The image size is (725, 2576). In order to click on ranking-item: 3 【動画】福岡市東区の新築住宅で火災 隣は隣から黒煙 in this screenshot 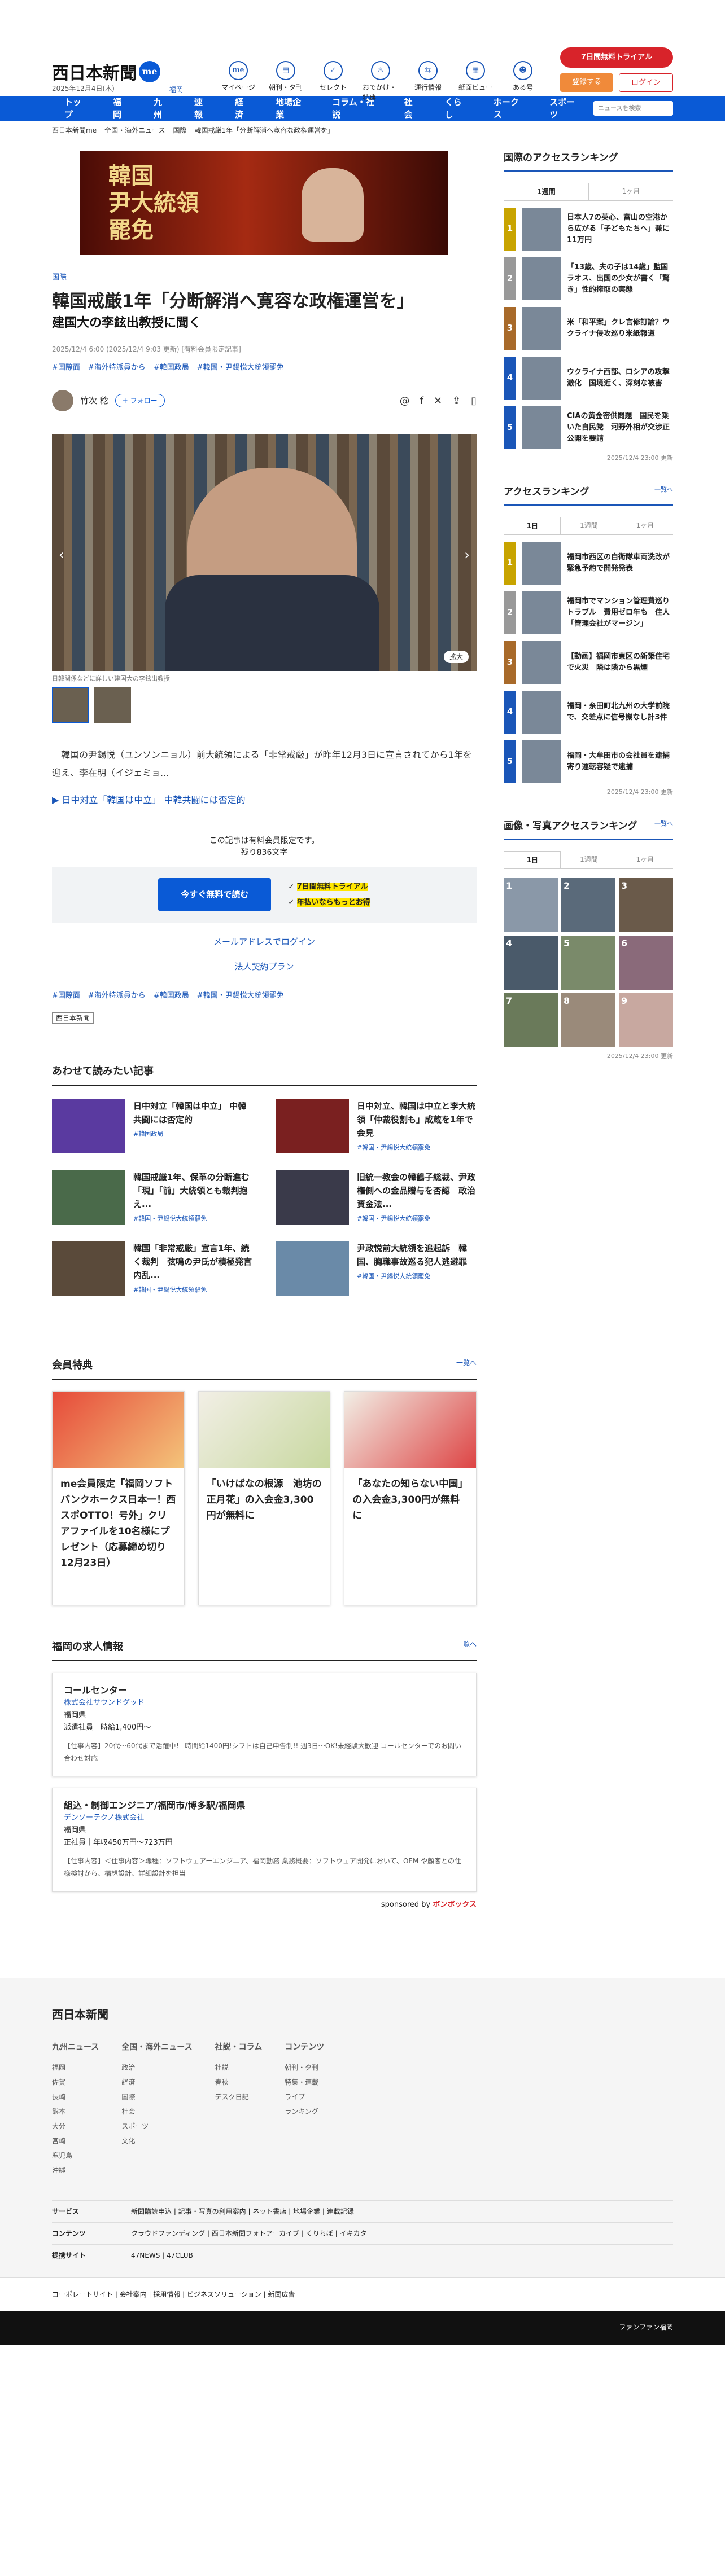, I will do `click(588, 662)`.